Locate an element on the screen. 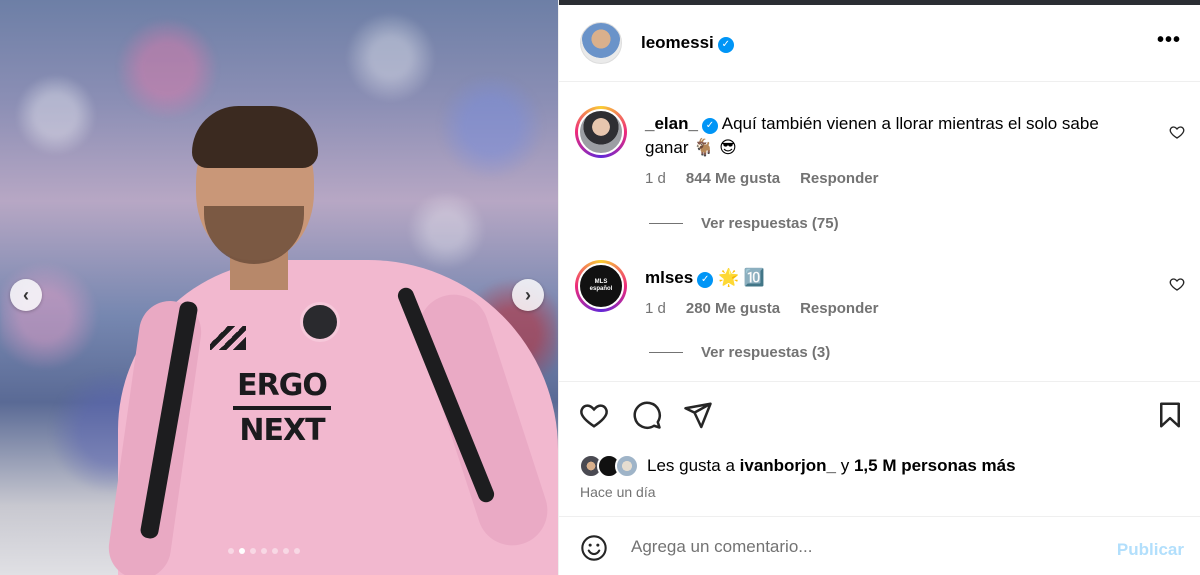 This screenshot has height=575, width=1200. post-comment-button: Publicar is located at coordinates (1150, 550).